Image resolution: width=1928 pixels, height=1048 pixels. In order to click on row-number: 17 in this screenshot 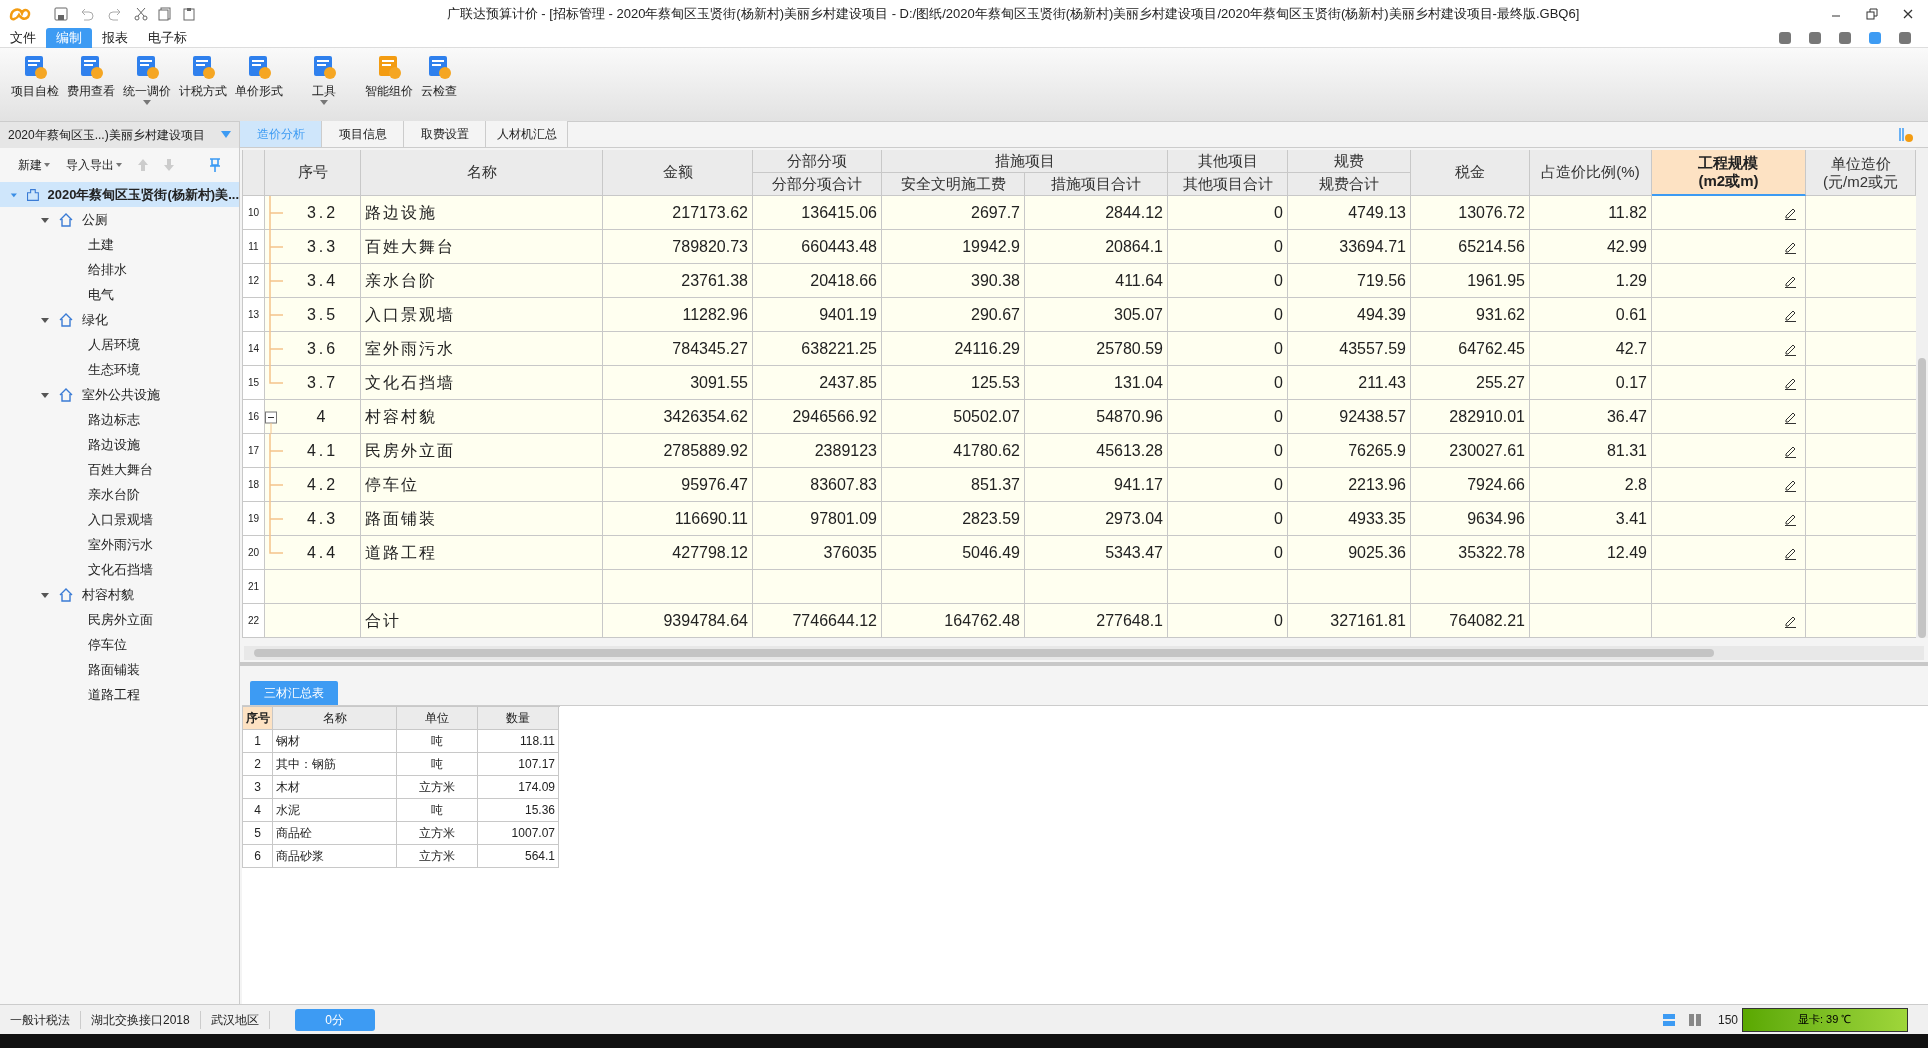, I will do `click(254, 451)`.